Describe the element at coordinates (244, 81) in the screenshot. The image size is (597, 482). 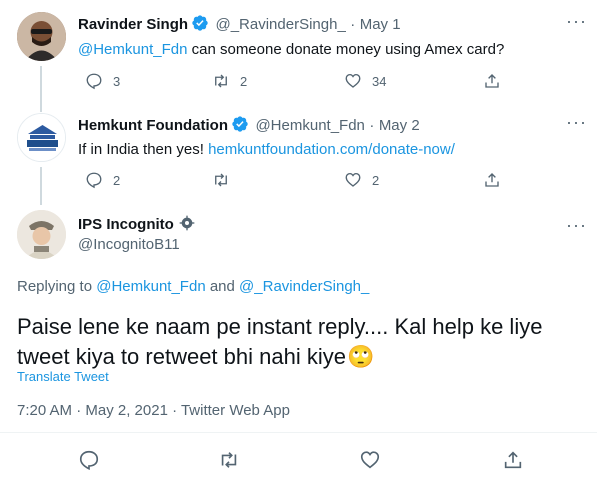
I see `retweet-count: 2` at that location.